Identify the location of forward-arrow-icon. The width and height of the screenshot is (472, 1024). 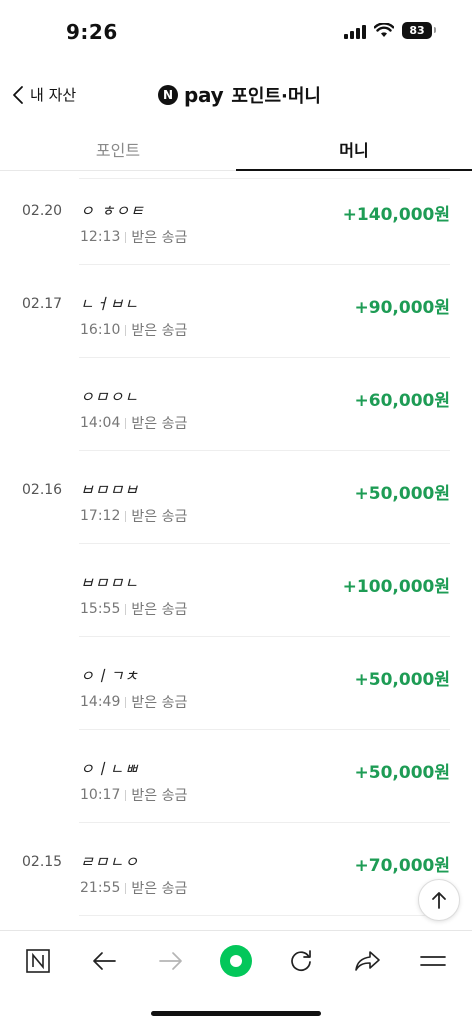
(170, 961).